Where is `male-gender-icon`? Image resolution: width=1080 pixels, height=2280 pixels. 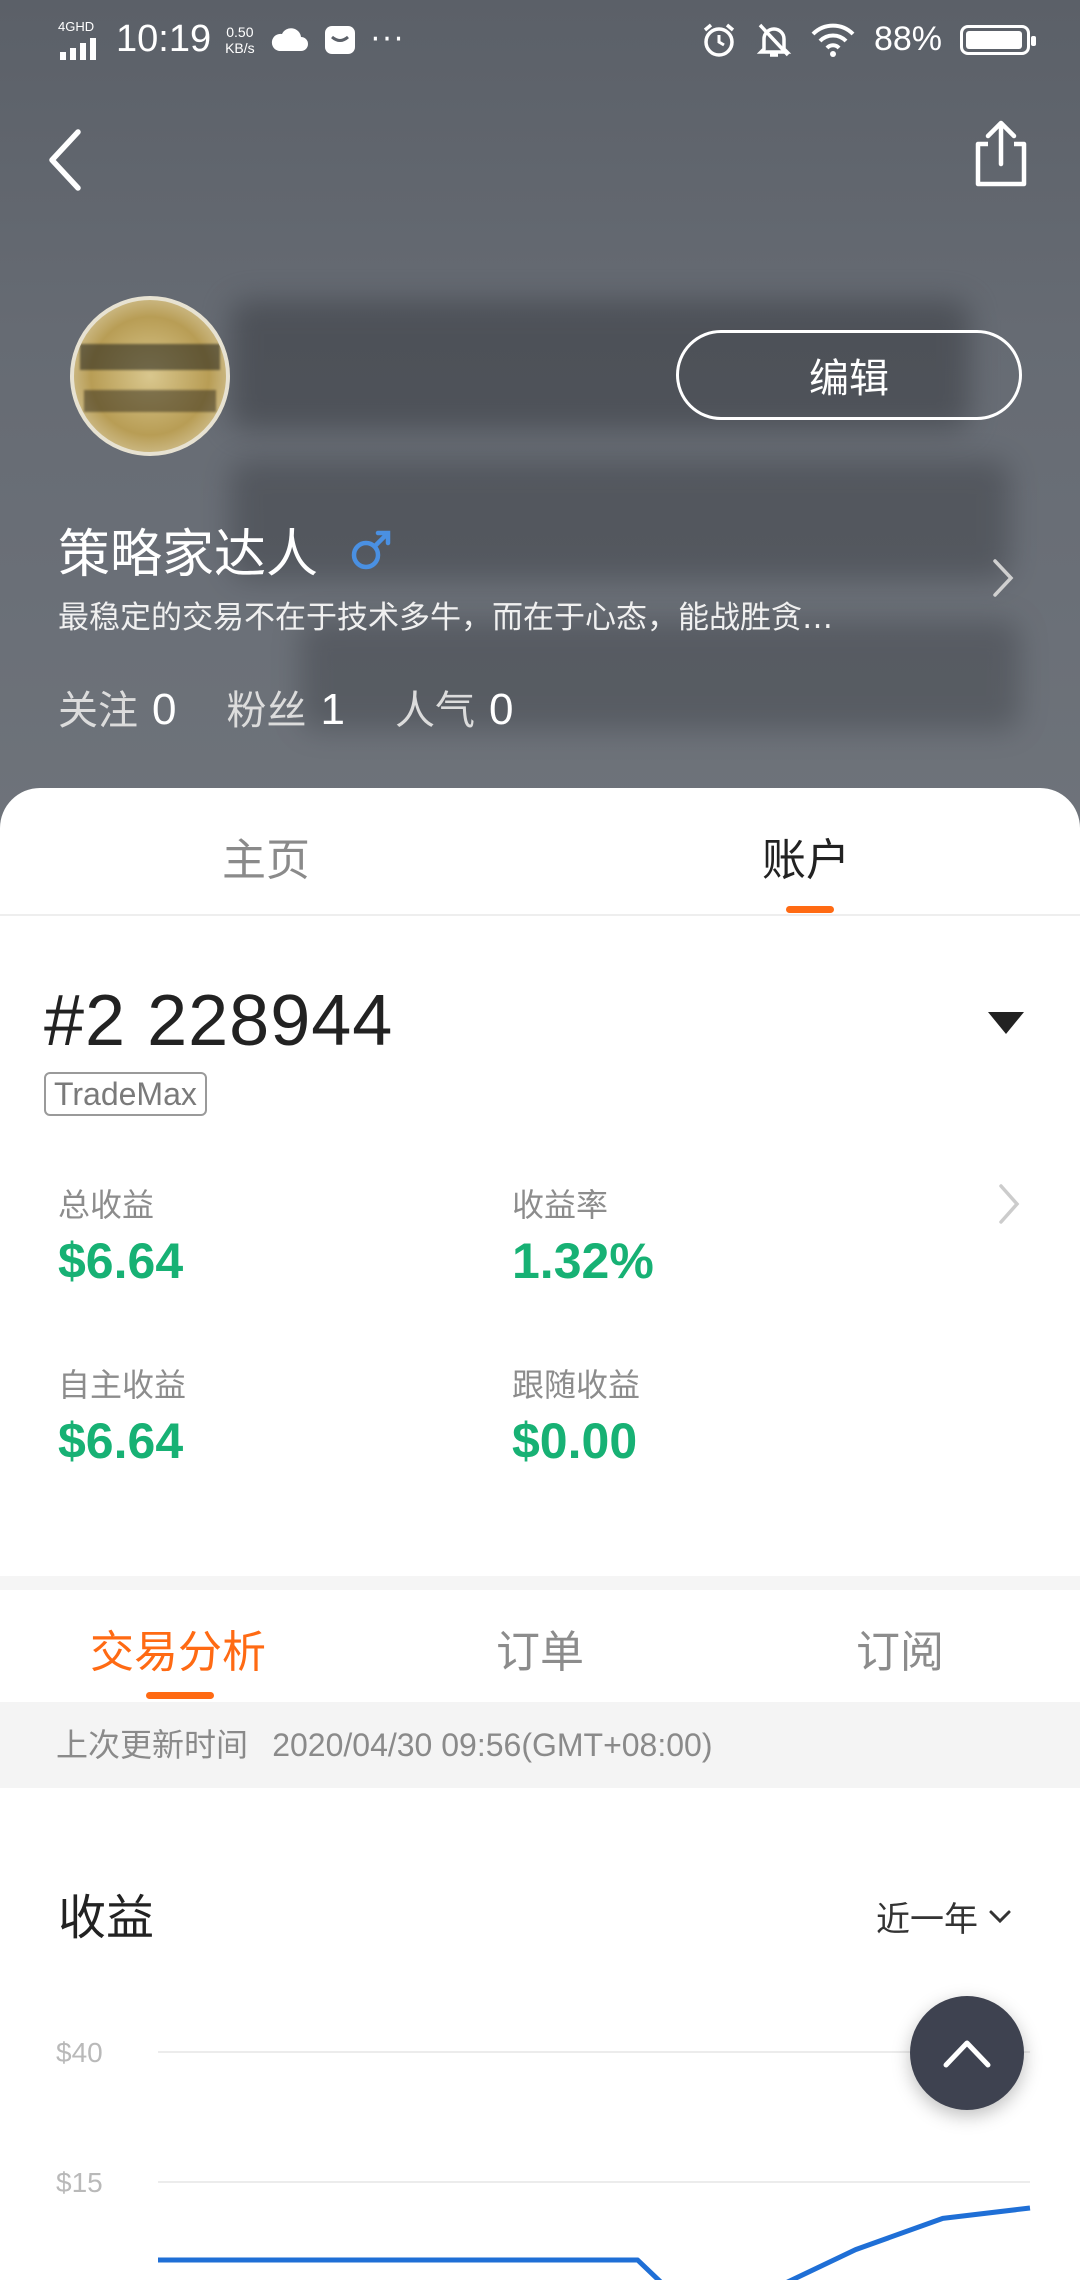 male-gender-icon is located at coordinates (371, 549).